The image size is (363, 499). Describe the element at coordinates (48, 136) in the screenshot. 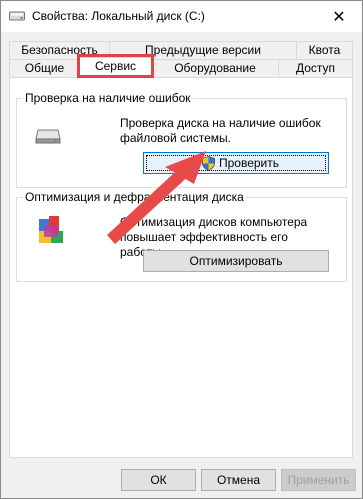

I see `disk-drive-icon` at that location.